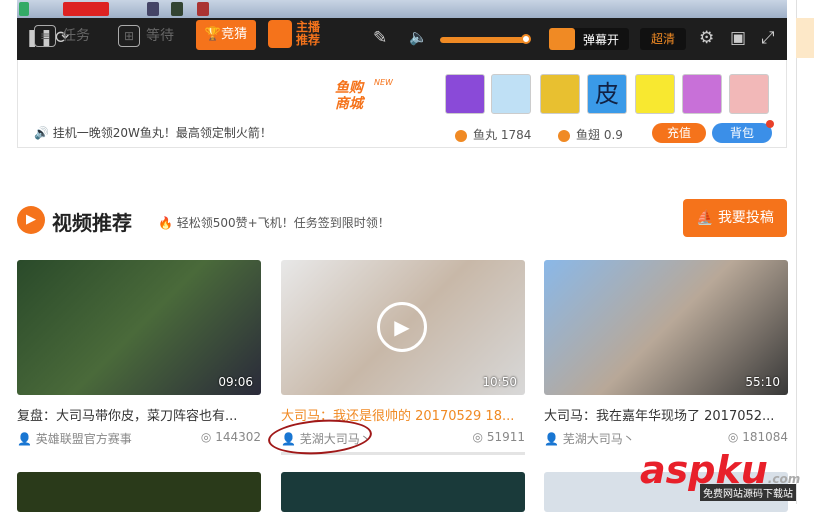  I want to click on gift-vip, so click(749, 94).